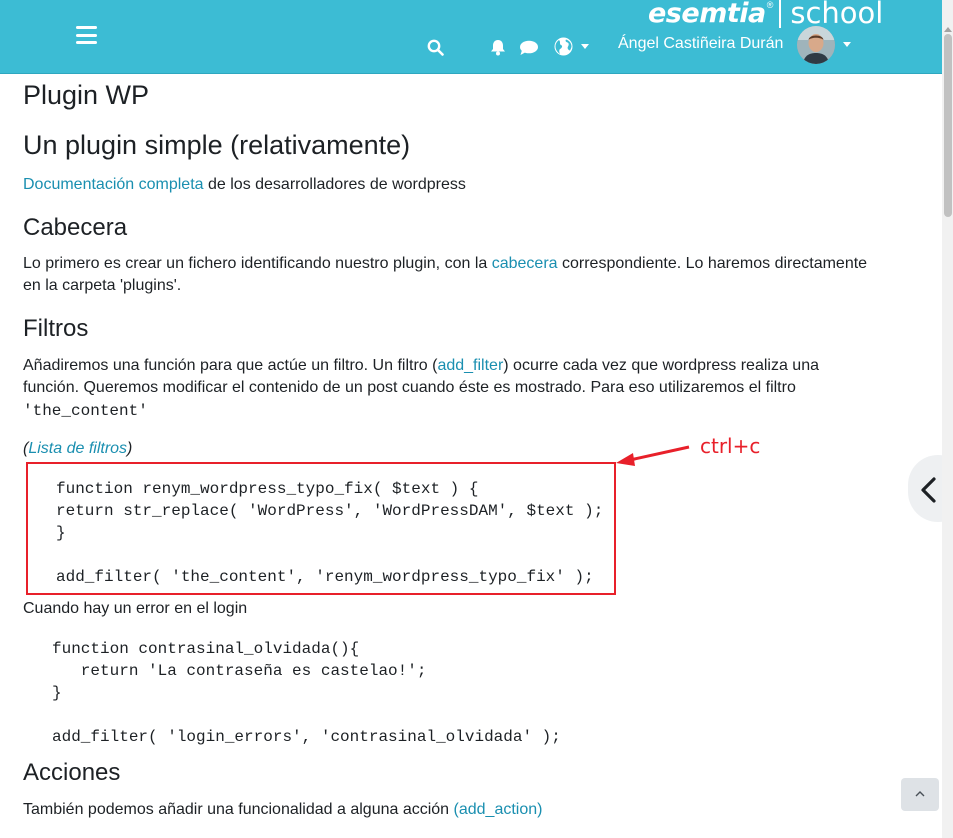 The image size is (953, 838). What do you see at coordinates (730, 446) in the screenshot?
I see `ctrl-c-annotation: ctrl+c` at bounding box center [730, 446].